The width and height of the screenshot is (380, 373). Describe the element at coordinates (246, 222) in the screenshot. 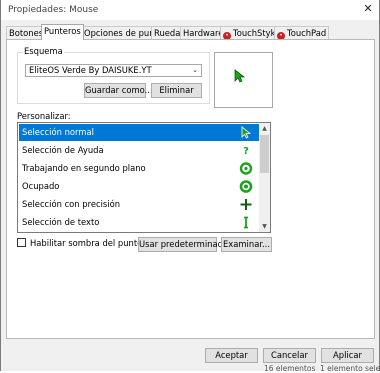

I see `text-cursor-icon` at that location.